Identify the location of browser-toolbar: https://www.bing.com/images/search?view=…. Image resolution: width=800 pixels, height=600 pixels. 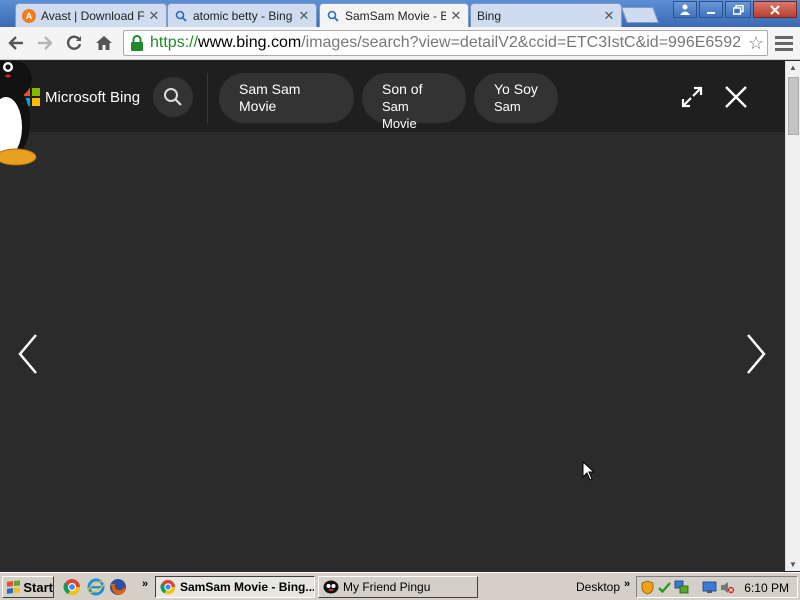
(400, 43).